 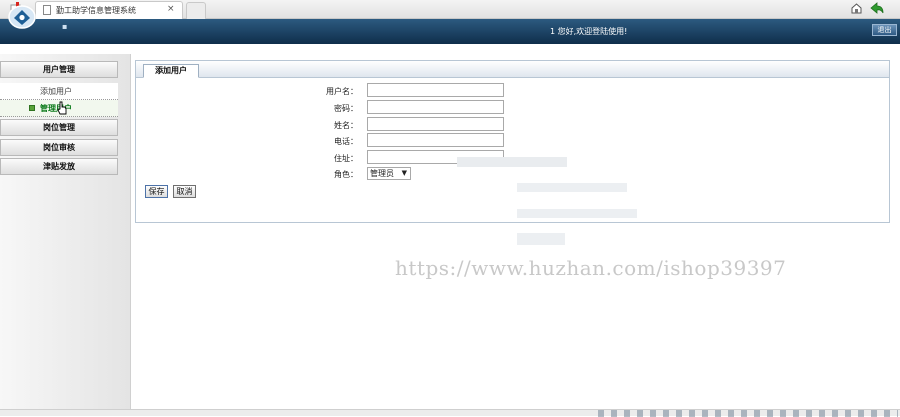 I want to click on faded-bar, so click(x=541, y=239).